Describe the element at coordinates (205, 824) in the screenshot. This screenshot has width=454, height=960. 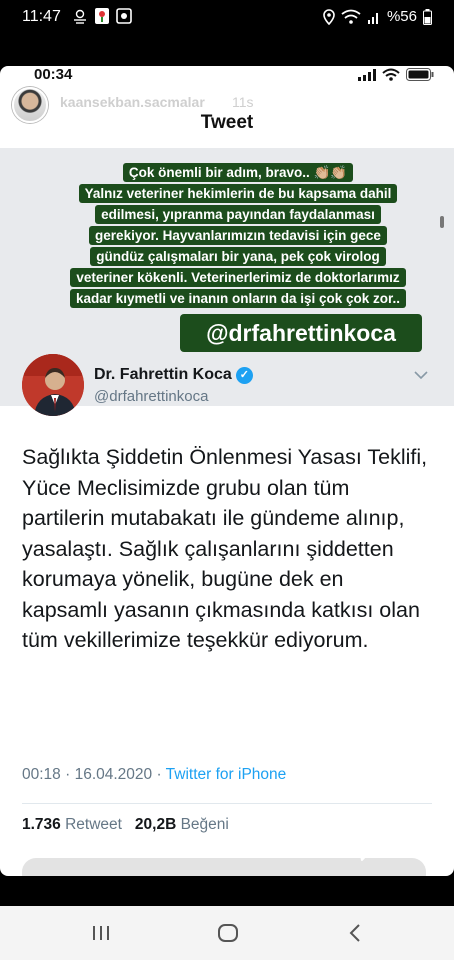
I see `like-label: Beğeni` at that location.